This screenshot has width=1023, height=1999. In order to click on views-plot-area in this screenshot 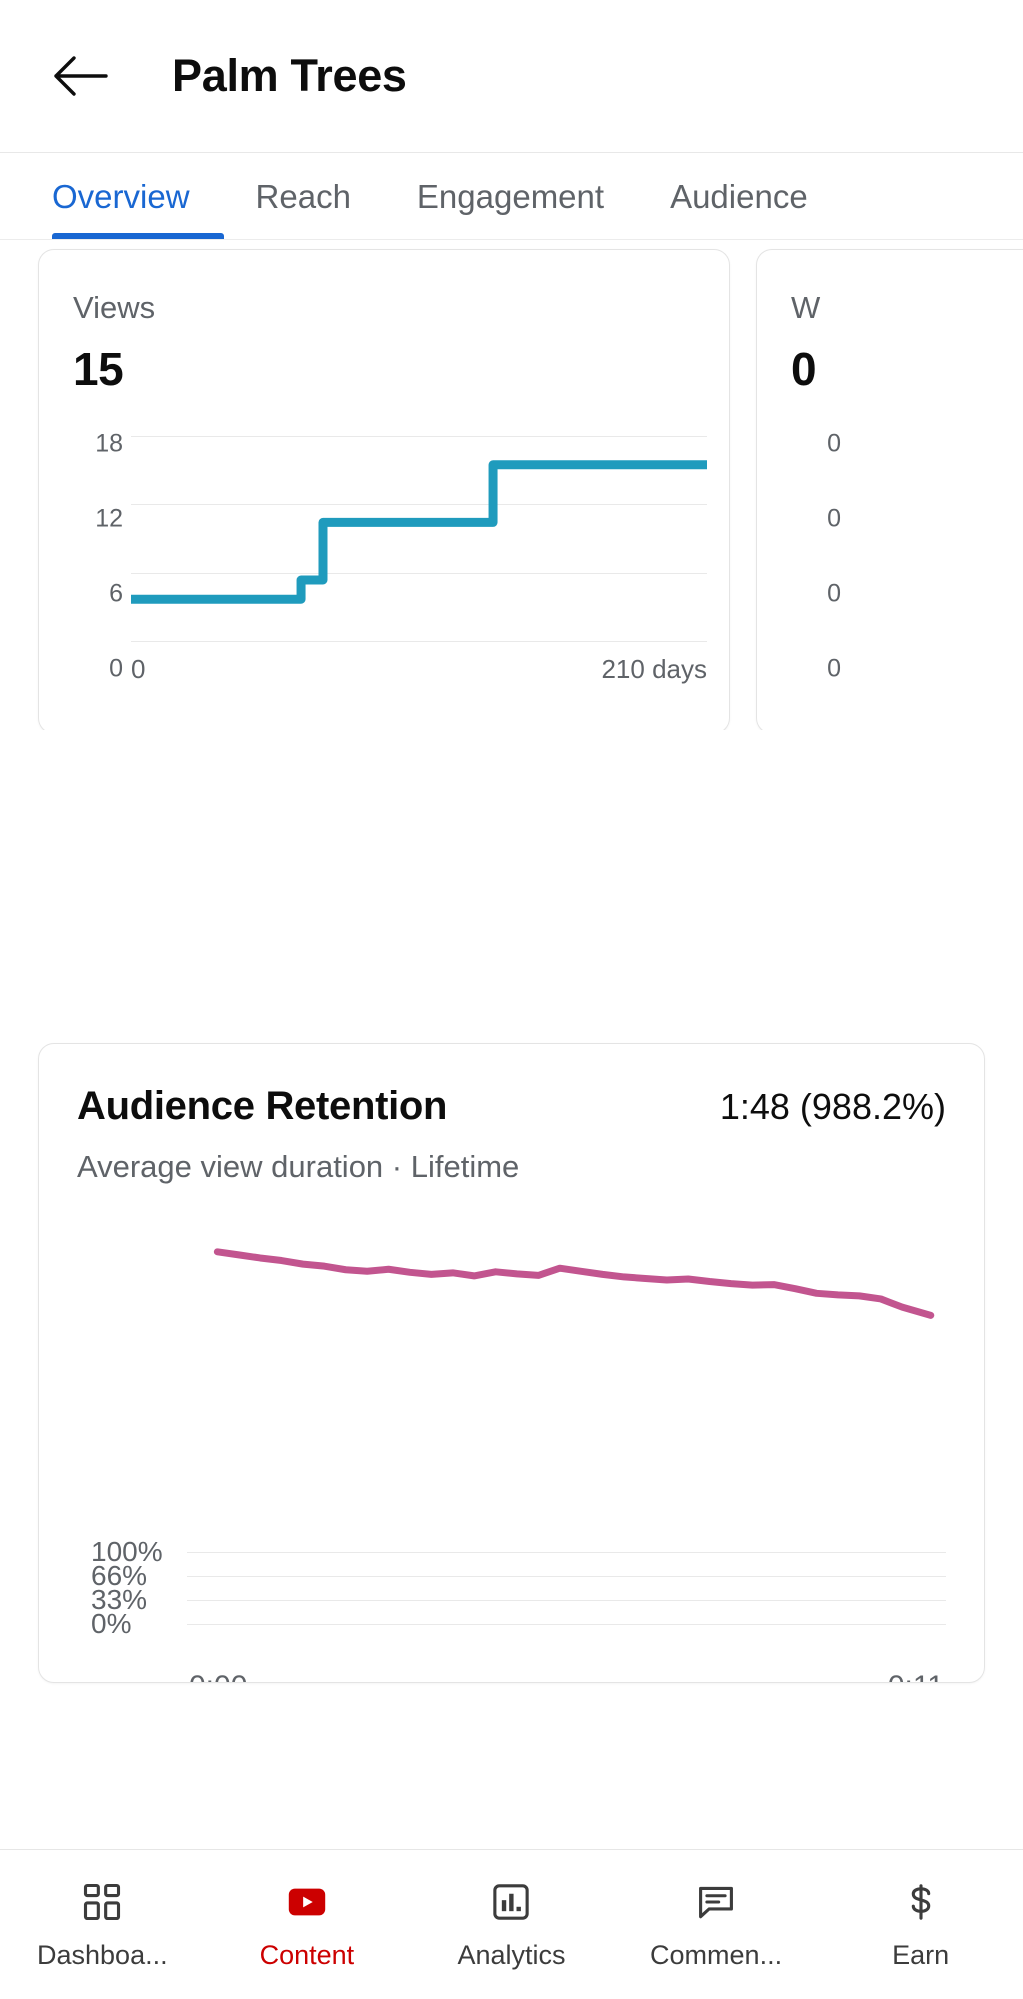, I will do `click(419, 539)`.